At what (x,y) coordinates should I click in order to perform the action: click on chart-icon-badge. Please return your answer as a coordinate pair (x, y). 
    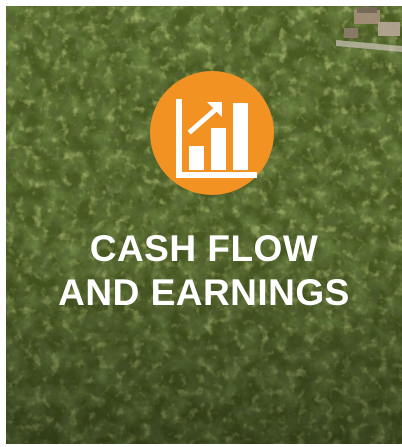
    Looking at the image, I should click on (212, 133).